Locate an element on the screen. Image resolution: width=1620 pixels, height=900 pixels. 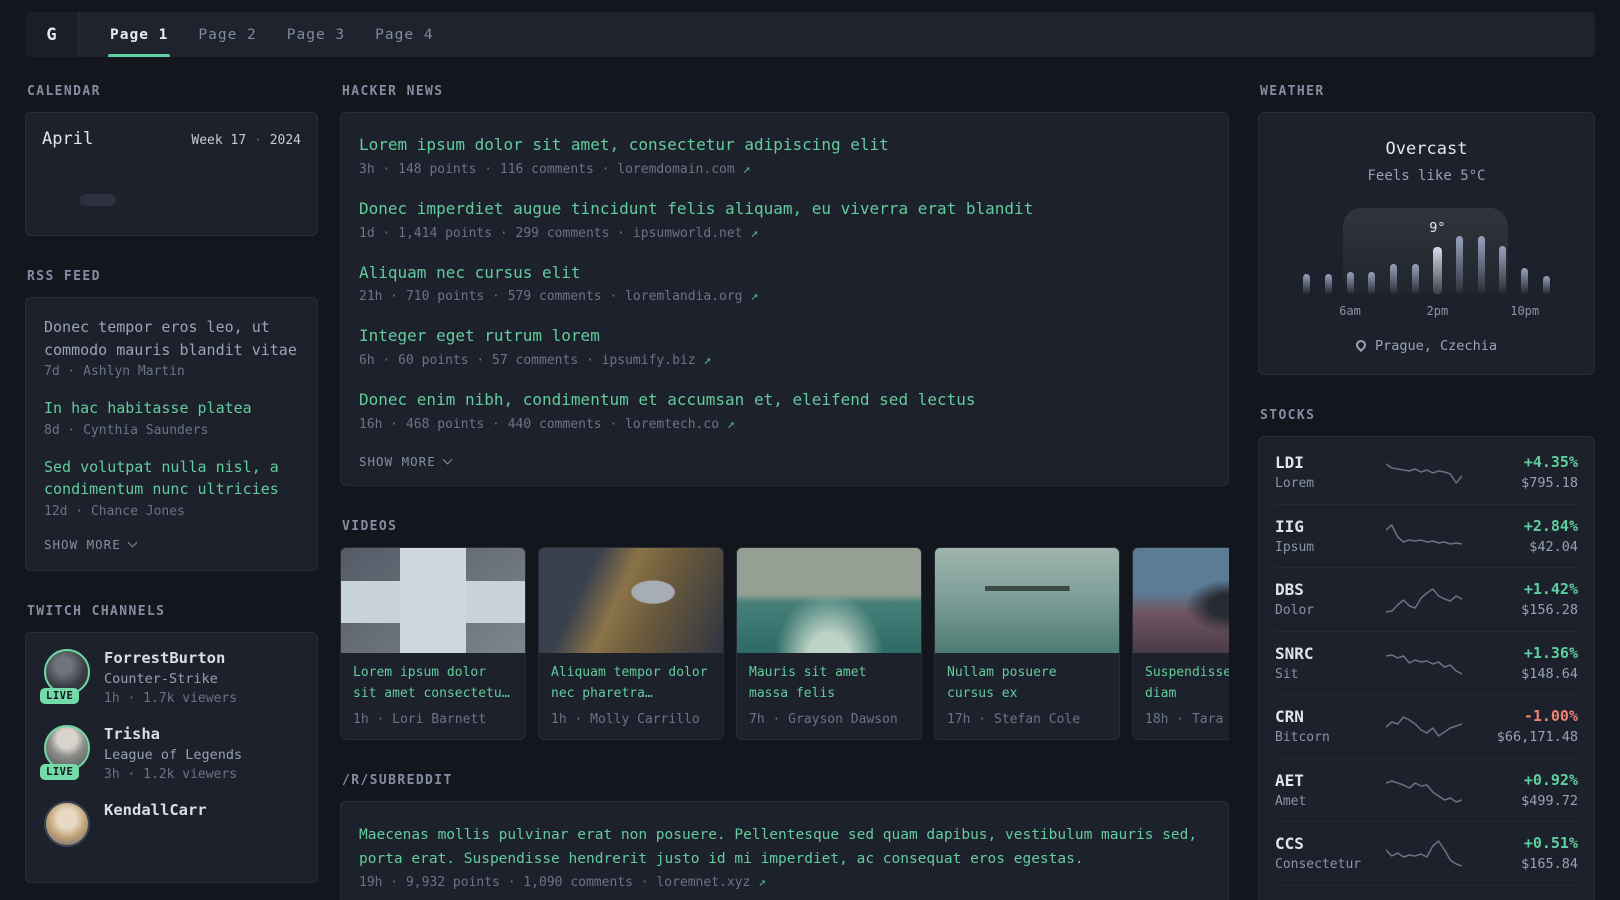
stock-symbol: SNRC is located at coordinates (1325, 653).